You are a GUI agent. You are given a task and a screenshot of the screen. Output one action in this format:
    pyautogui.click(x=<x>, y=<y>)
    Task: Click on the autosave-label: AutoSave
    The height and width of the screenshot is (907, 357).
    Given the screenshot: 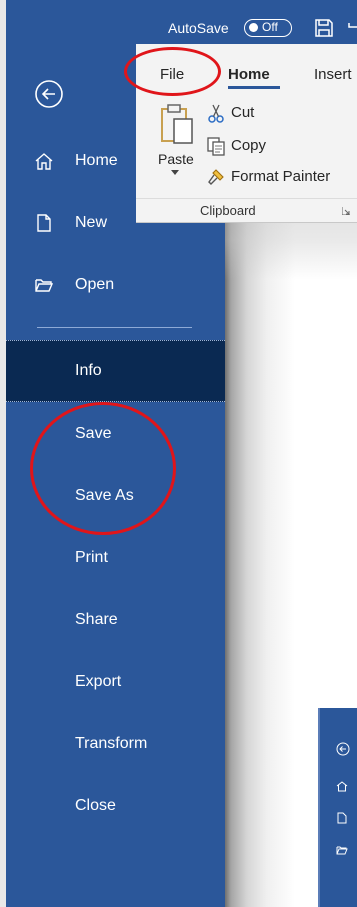 What is the action you would take?
    pyautogui.click(x=198, y=28)
    